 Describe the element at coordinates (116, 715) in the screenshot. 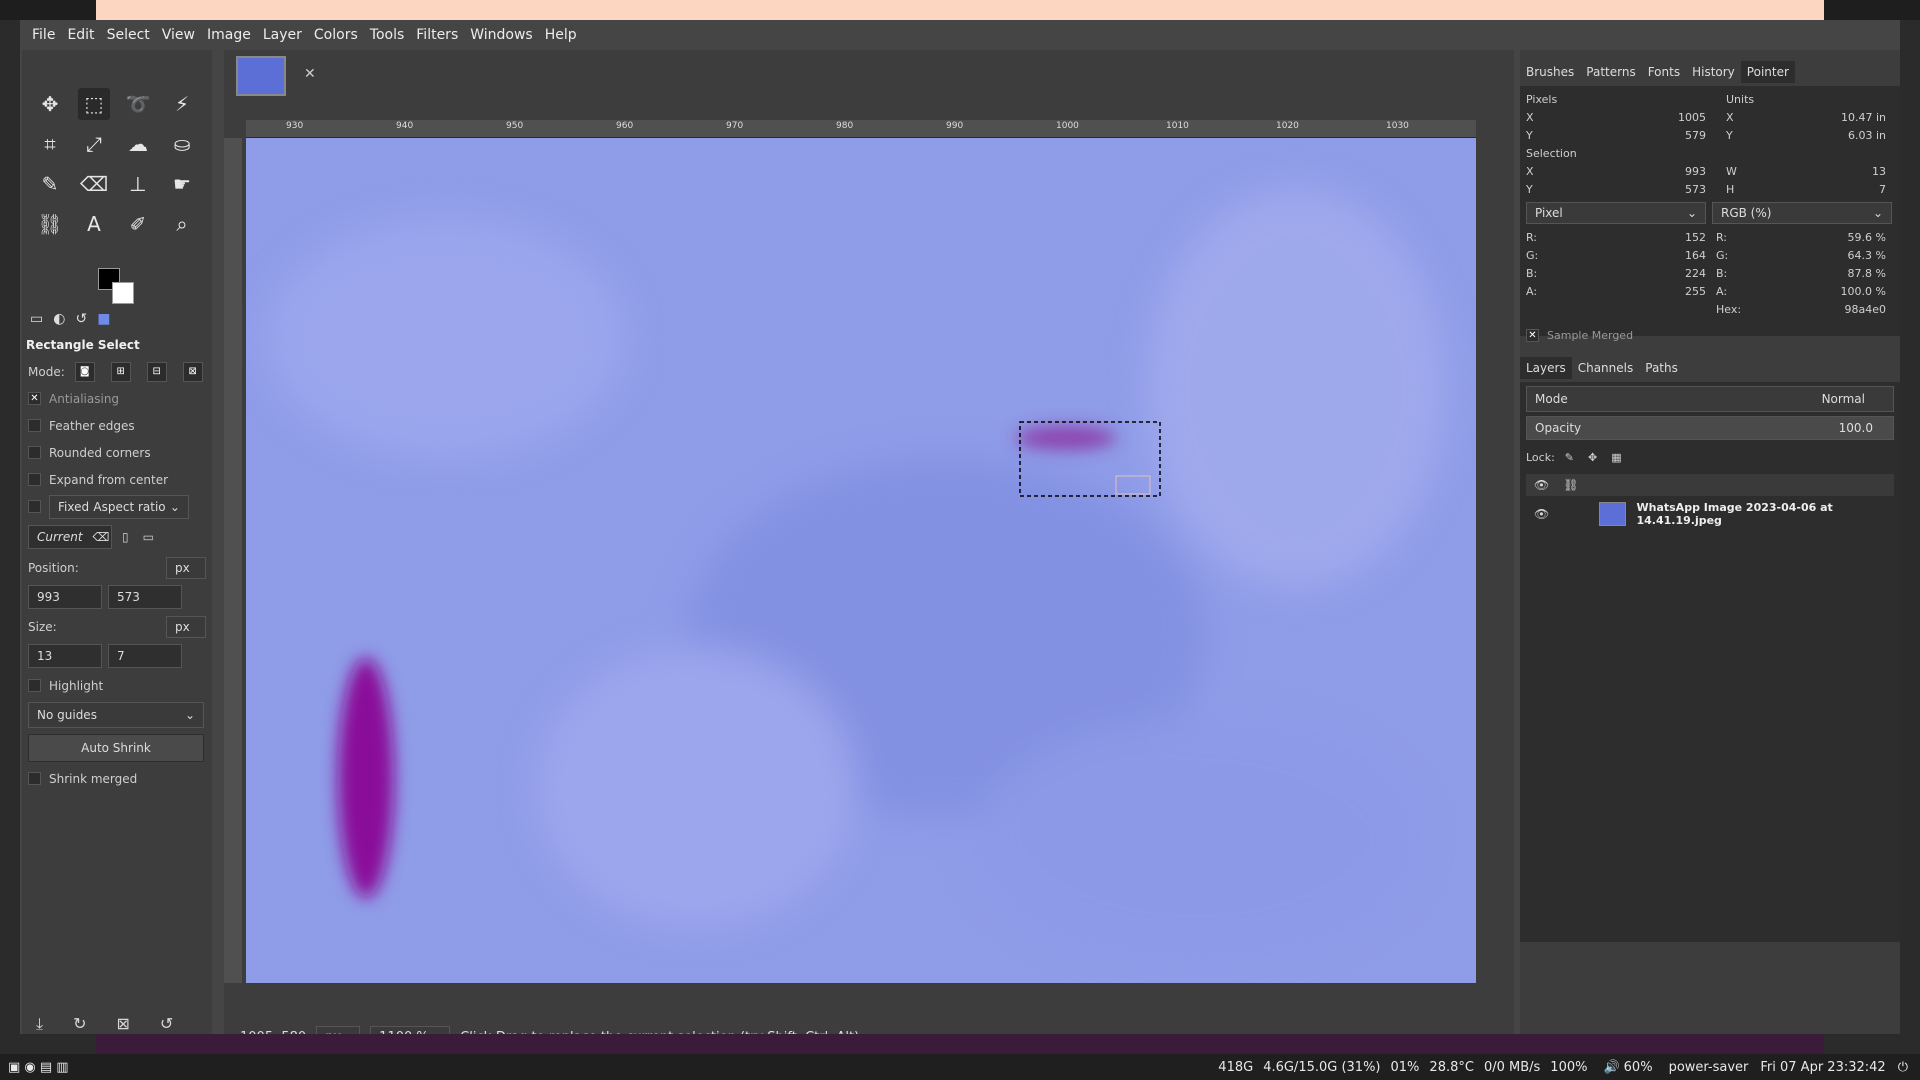

I see `guides-select: No guides ⌄` at that location.